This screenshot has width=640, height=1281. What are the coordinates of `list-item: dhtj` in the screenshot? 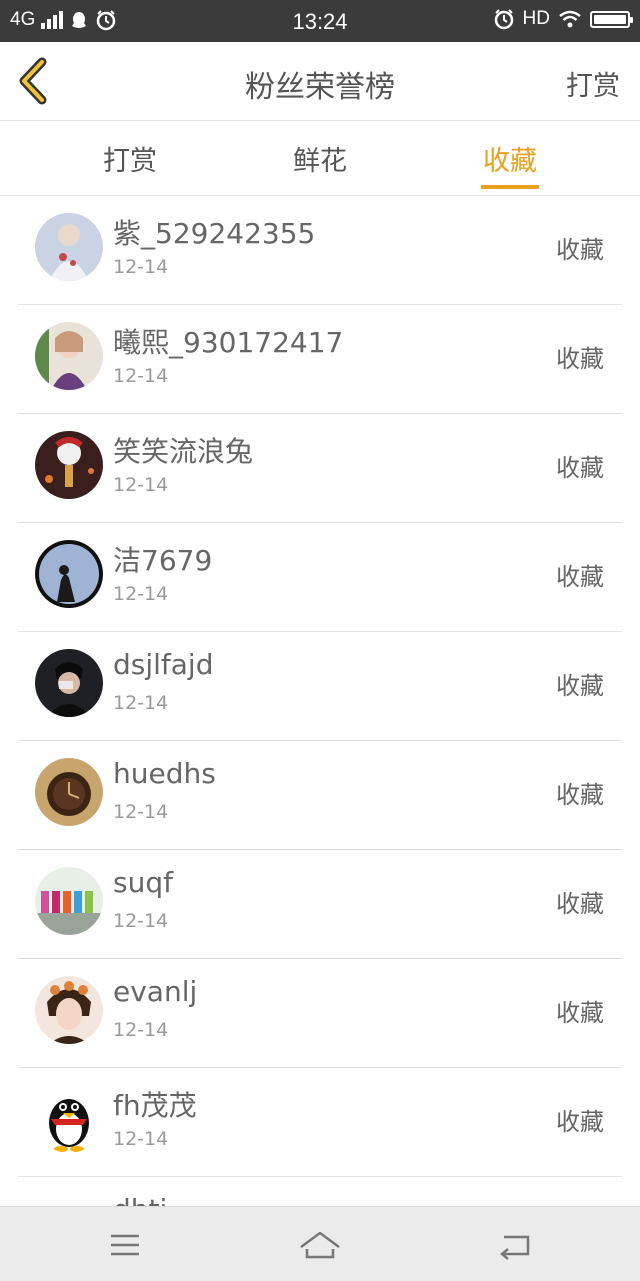 It's located at (320, 1191).